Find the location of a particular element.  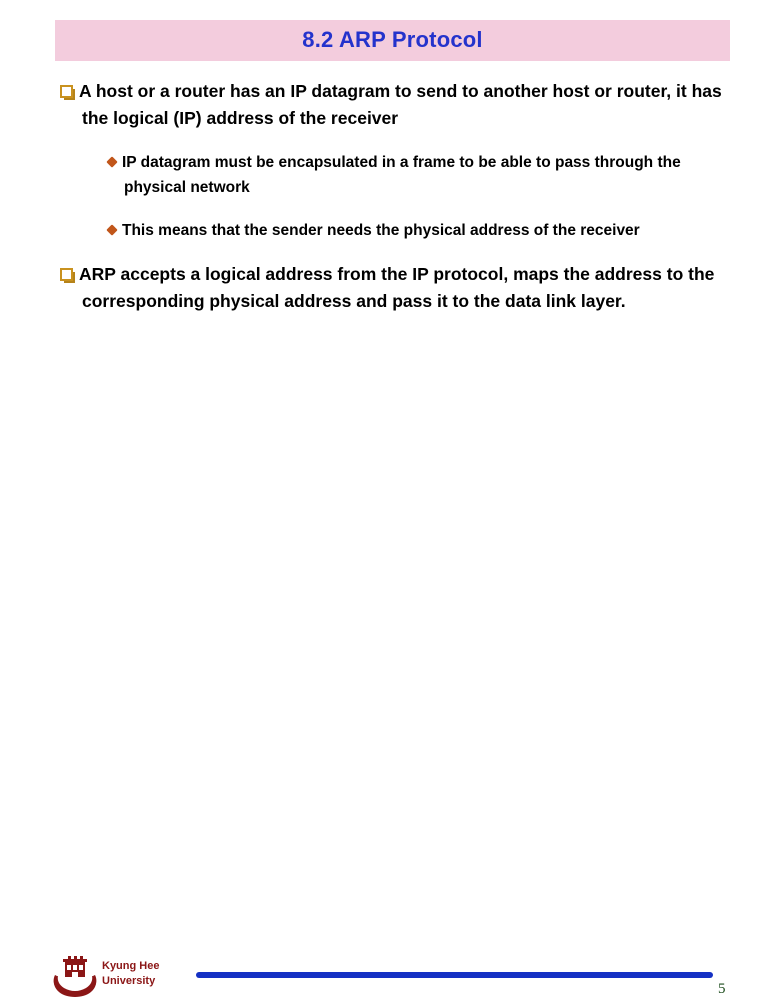

footer-org-line1: Kyung Hee is located at coordinates (131, 966).